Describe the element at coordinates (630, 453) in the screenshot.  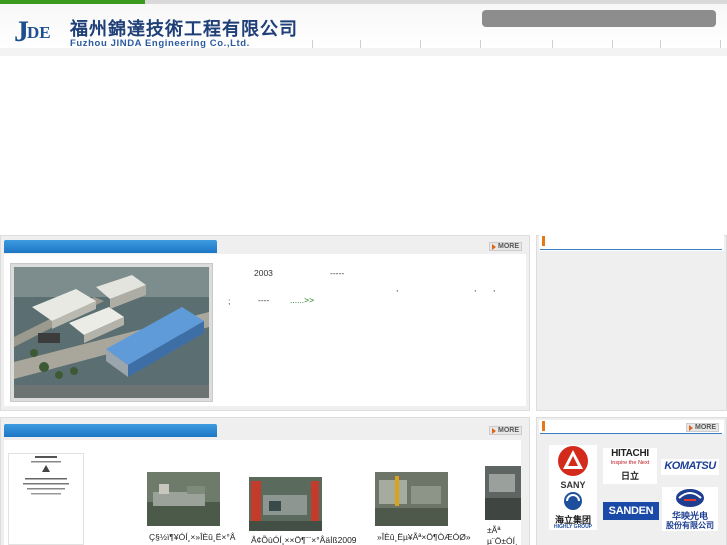
I see `hitachi-label: HITACHI` at that location.